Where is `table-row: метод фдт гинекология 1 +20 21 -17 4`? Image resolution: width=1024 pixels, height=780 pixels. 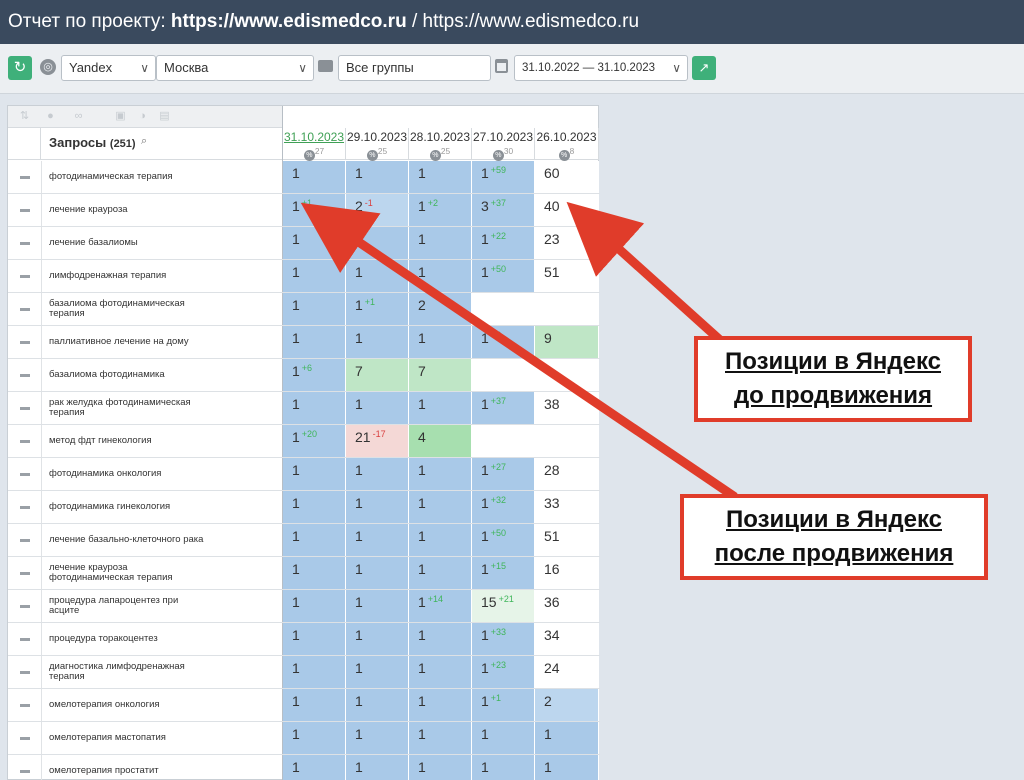
table-row: метод фдт гинекология 1 +20 21 -17 4 is located at coordinates (304, 441).